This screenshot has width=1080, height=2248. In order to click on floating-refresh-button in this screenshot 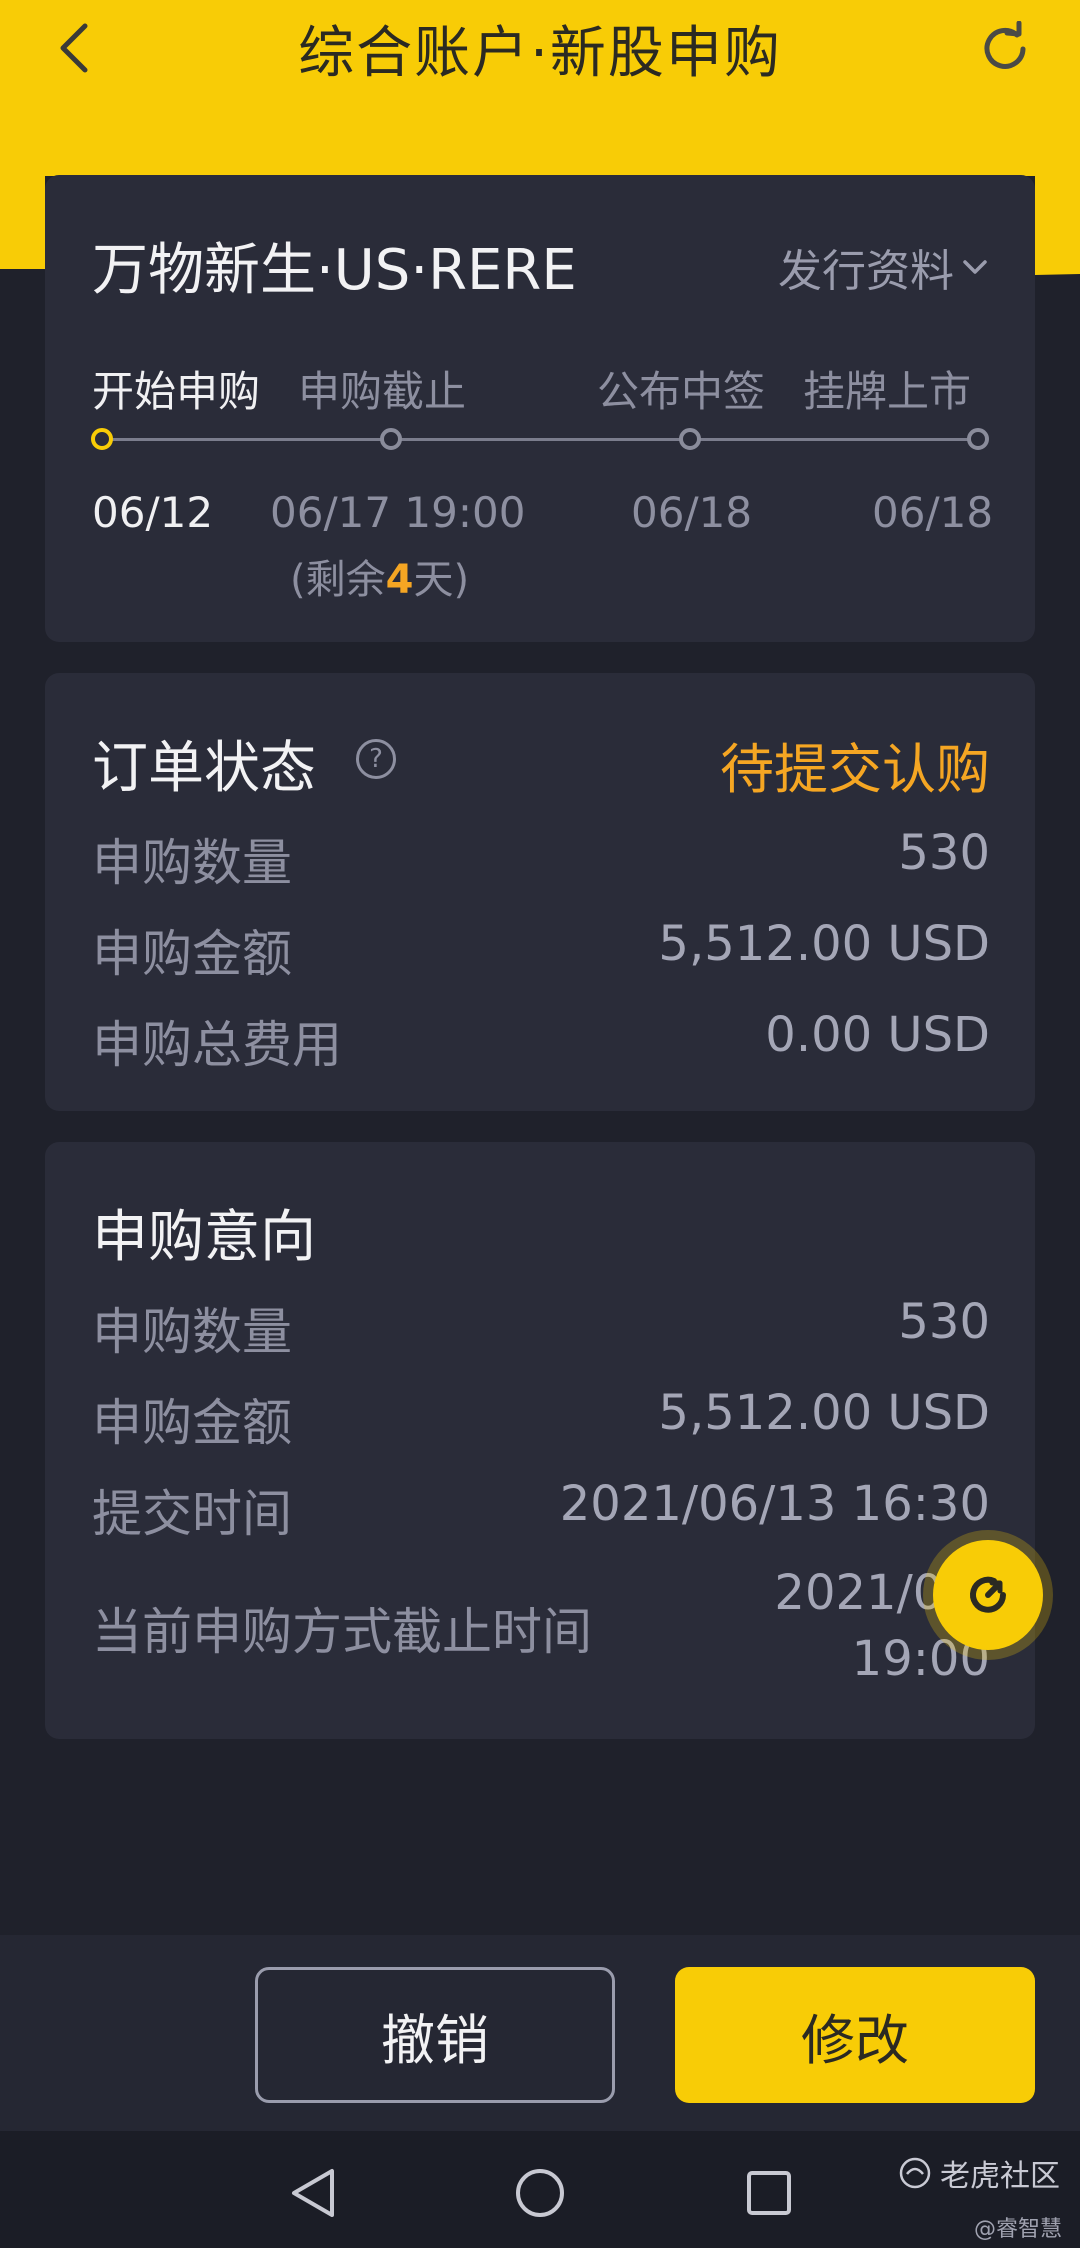, I will do `click(988, 1595)`.